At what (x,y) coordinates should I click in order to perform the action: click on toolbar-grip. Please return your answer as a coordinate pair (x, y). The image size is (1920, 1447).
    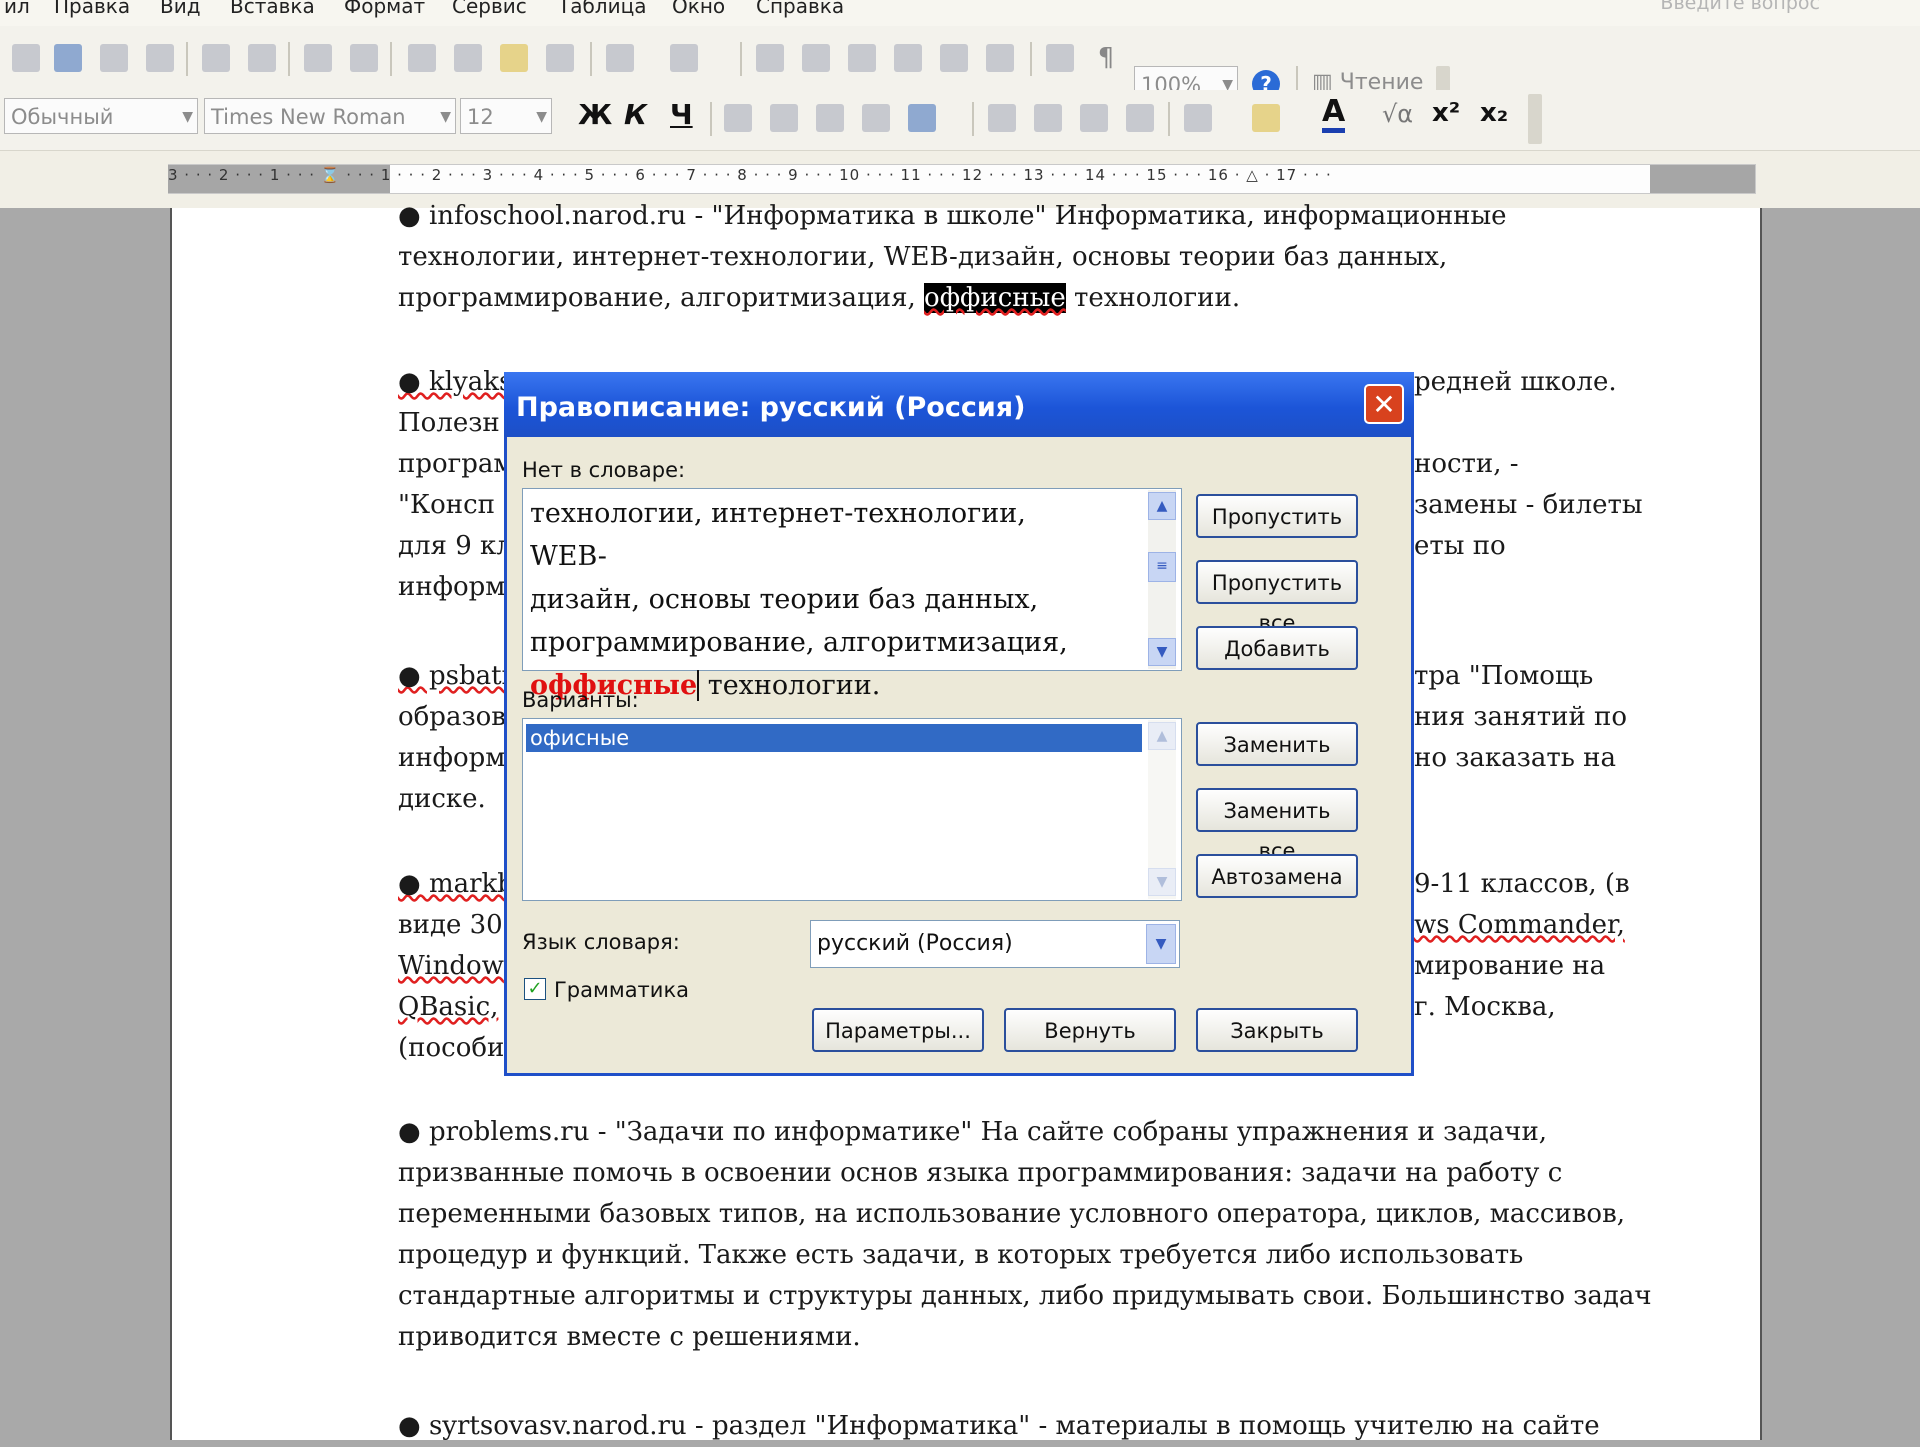
    Looking at the image, I should click on (1535, 119).